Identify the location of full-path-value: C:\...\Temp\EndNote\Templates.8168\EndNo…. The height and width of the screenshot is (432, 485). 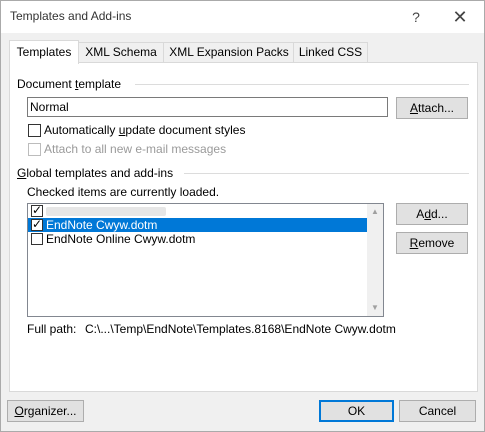
(240, 329).